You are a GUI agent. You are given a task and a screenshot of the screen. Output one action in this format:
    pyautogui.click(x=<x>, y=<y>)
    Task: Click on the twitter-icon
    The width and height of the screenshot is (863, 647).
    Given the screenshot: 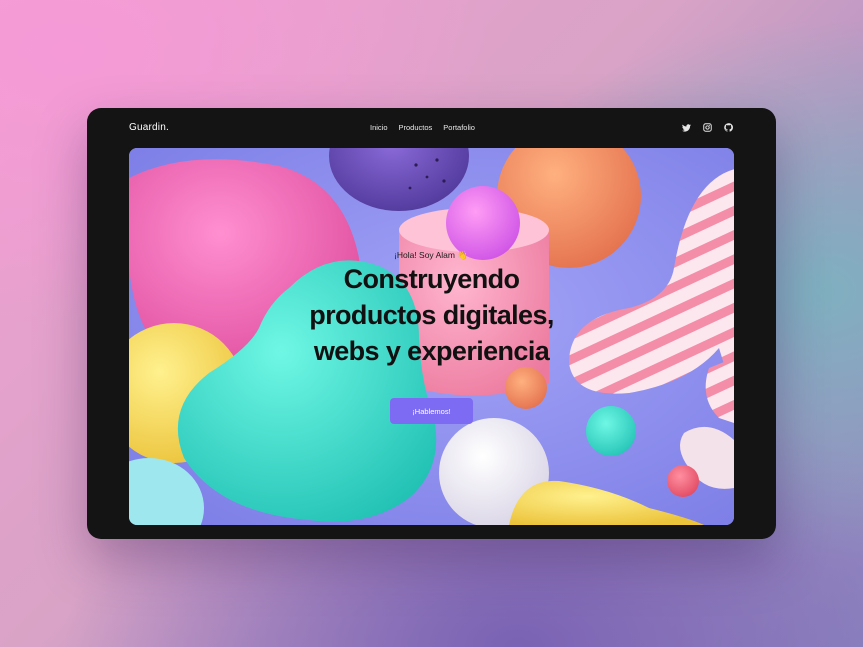 What is the action you would take?
    pyautogui.click(x=686, y=127)
    